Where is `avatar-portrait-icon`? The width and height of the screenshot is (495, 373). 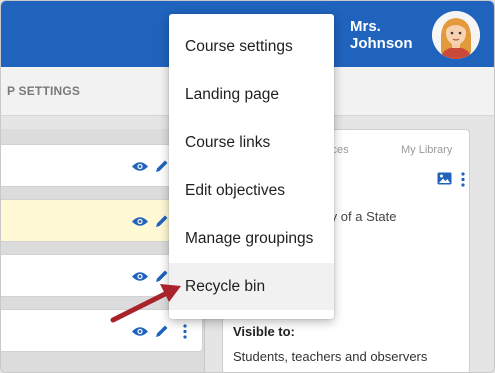
avatar-portrait-icon is located at coordinates (456, 35).